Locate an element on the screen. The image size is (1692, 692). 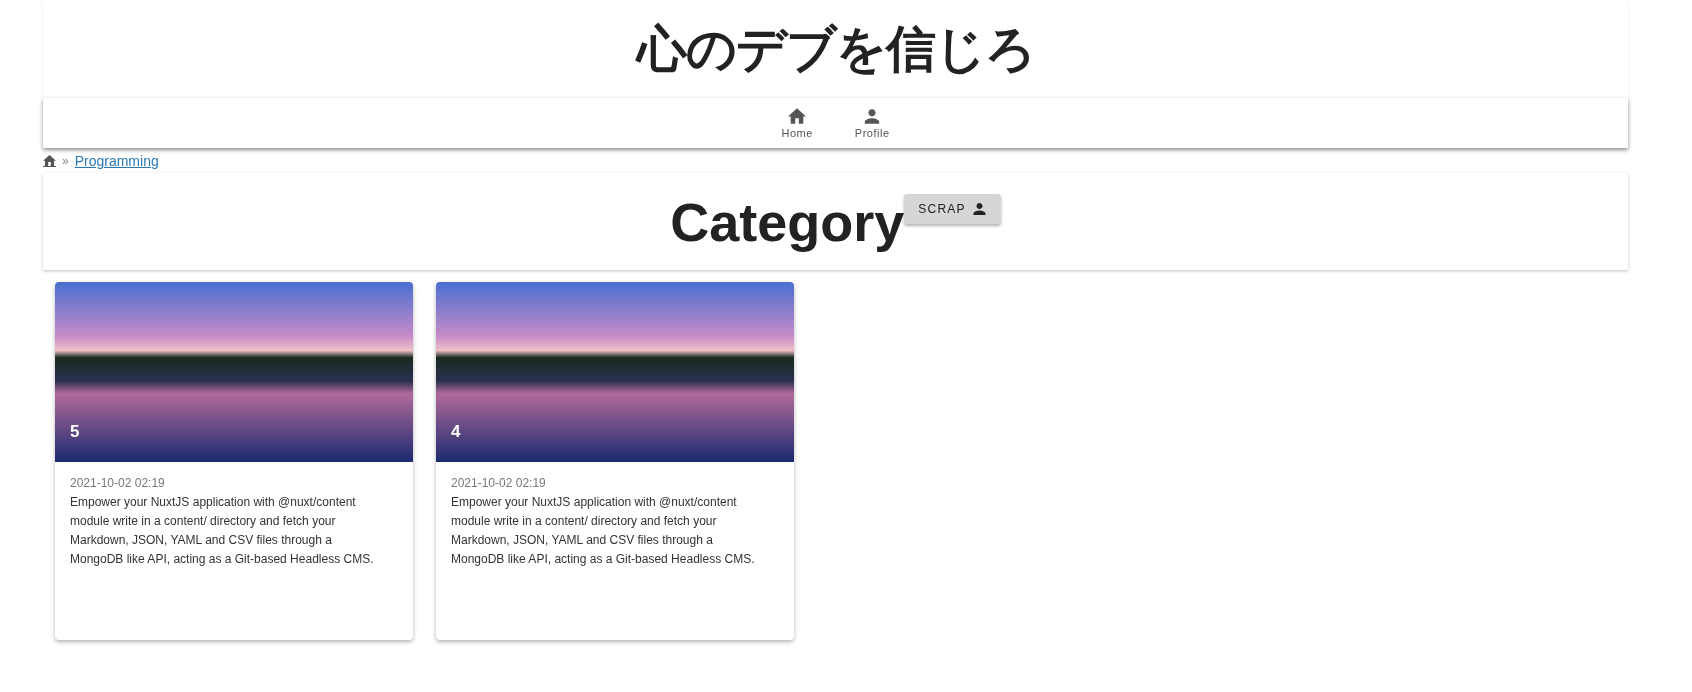
card-title: 5 is located at coordinates (75, 432).